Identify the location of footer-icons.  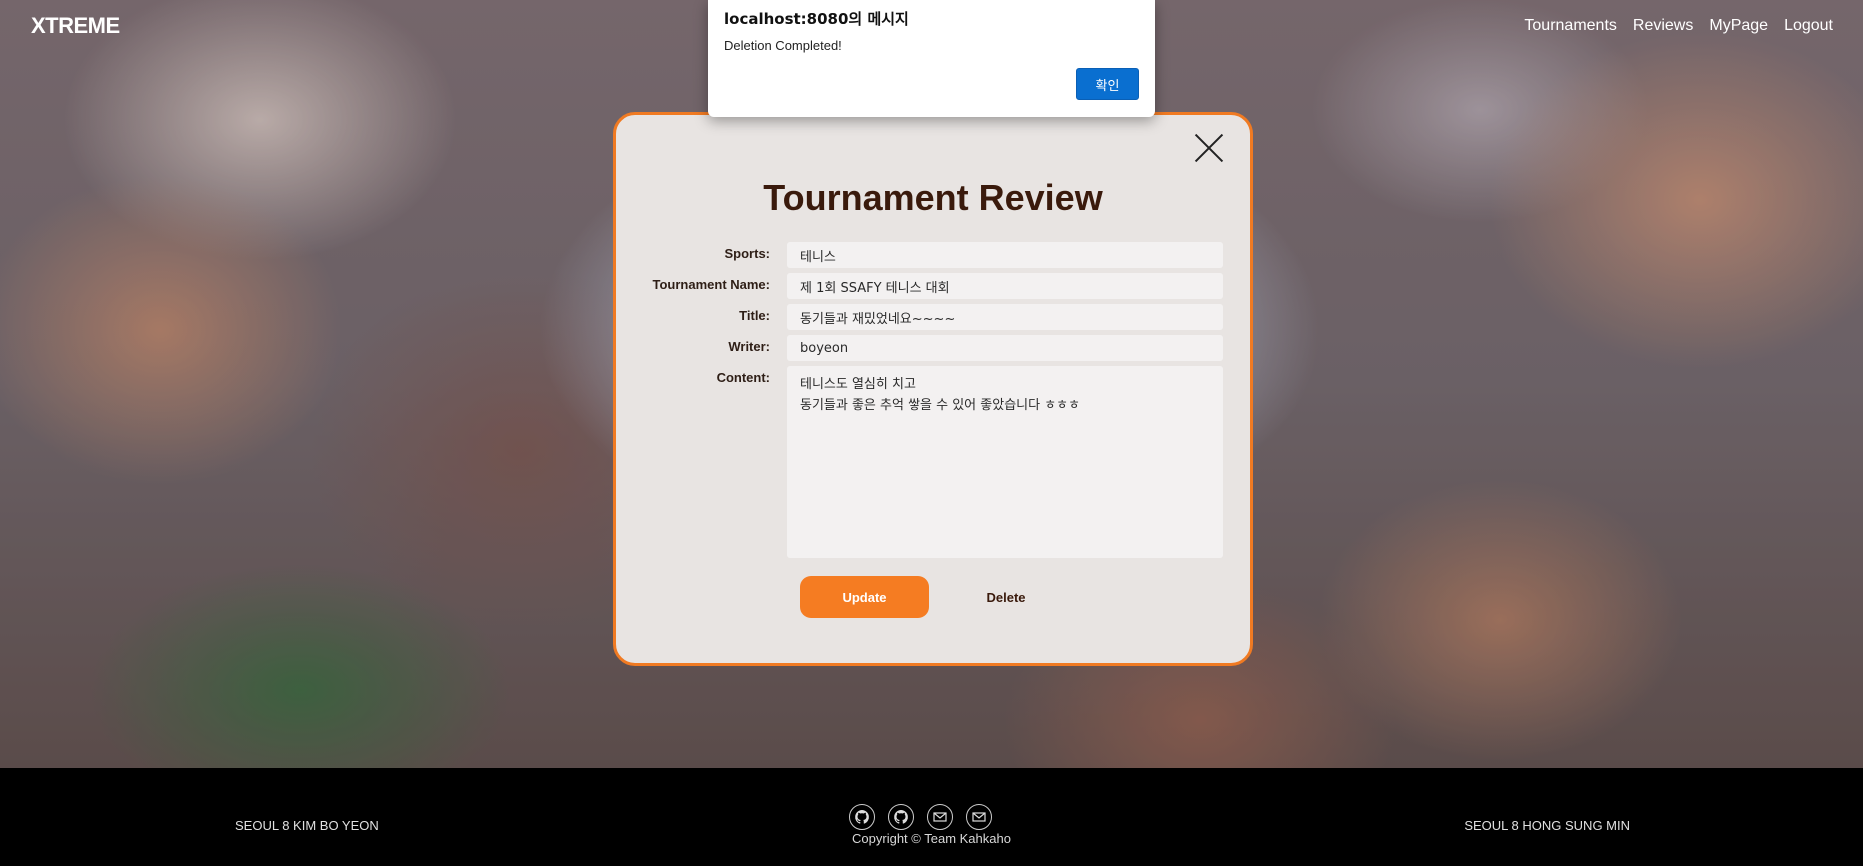
(920, 817).